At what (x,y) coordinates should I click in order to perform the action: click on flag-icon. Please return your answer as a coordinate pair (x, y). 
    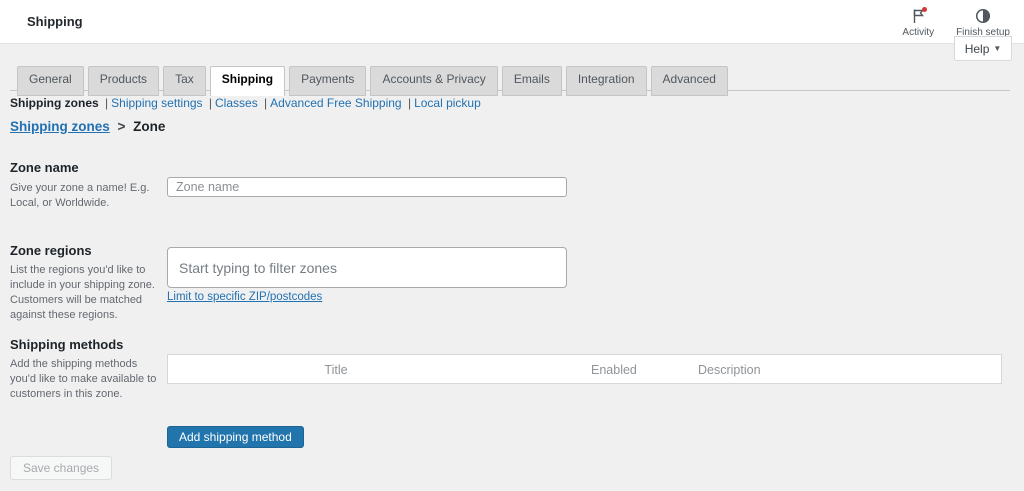
    Looking at the image, I should click on (918, 15).